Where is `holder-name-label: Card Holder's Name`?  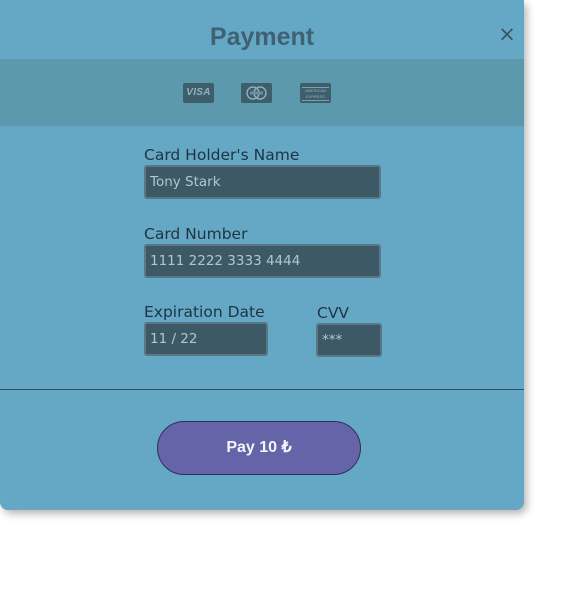 holder-name-label: Card Holder's Name is located at coordinates (222, 155).